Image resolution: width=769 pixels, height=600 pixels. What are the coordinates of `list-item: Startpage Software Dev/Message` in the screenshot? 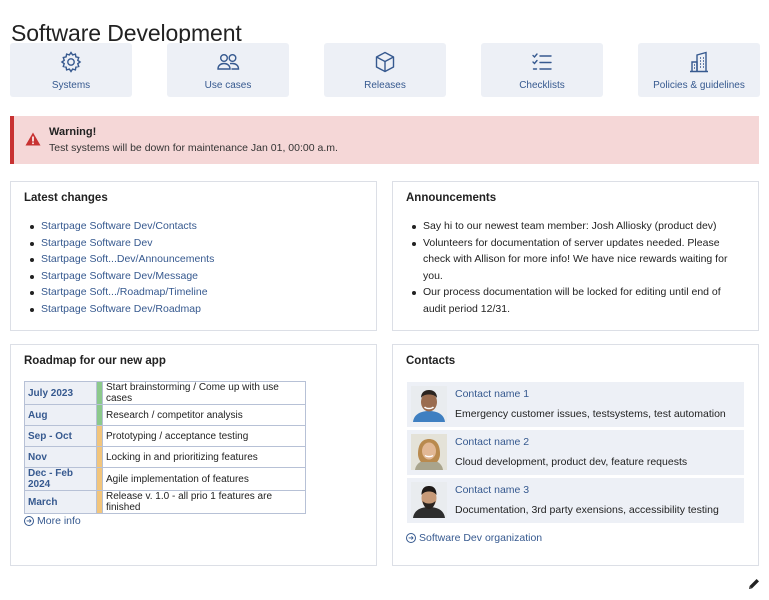 It's located at (119, 276).